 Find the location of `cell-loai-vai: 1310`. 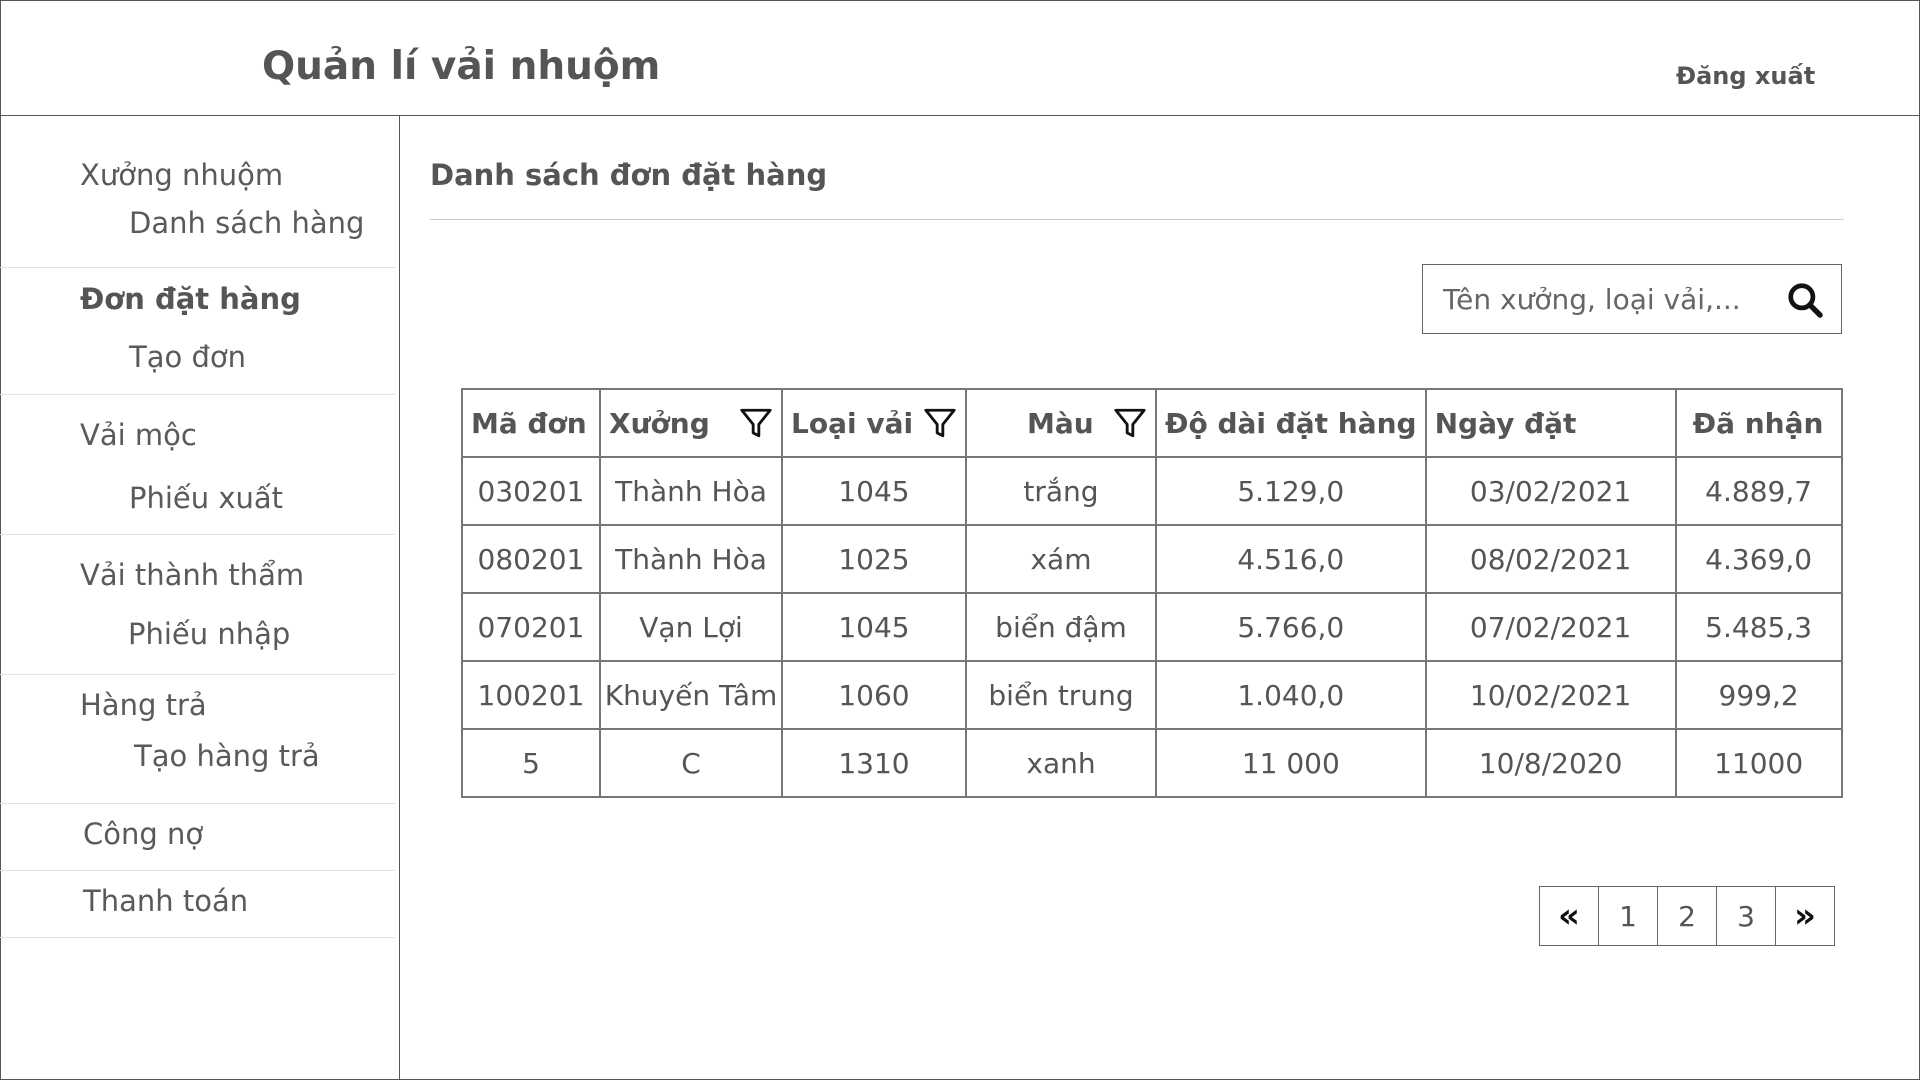

cell-loai-vai: 1310 is located at coordinates (874, 763).